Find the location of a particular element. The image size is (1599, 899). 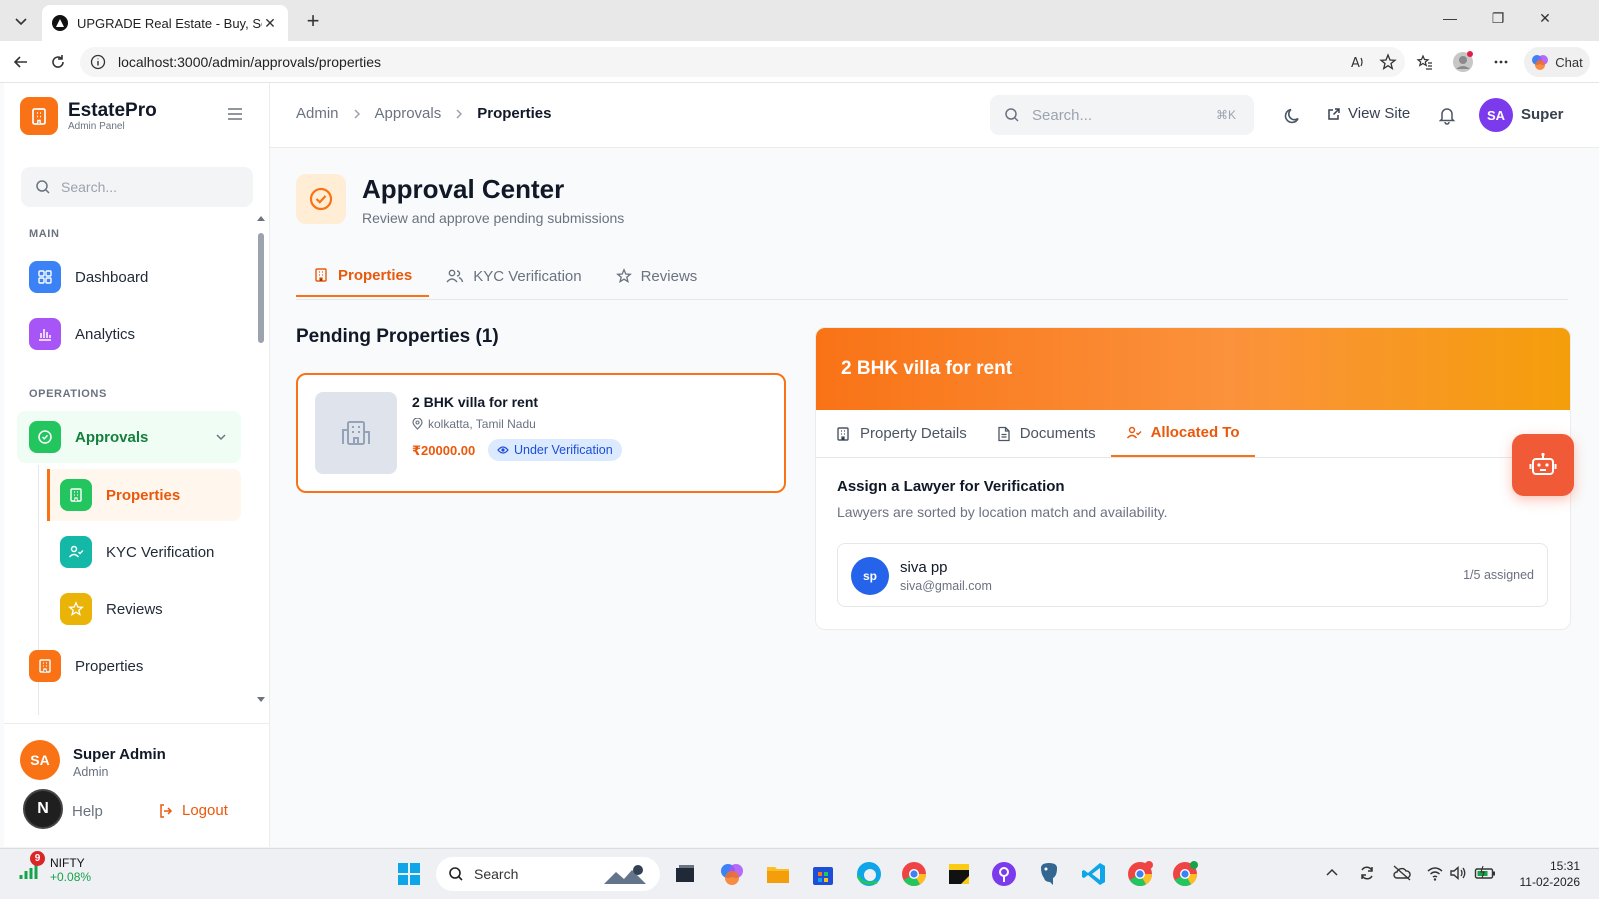

check-circle-icon is located at coordinates (45, 437).